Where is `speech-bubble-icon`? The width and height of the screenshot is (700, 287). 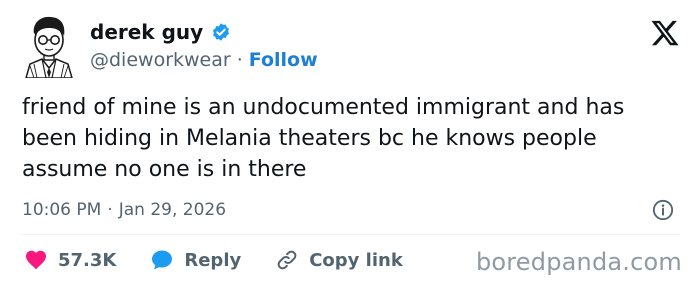 speech-bubble-icon is located at coordinates (162, 260).